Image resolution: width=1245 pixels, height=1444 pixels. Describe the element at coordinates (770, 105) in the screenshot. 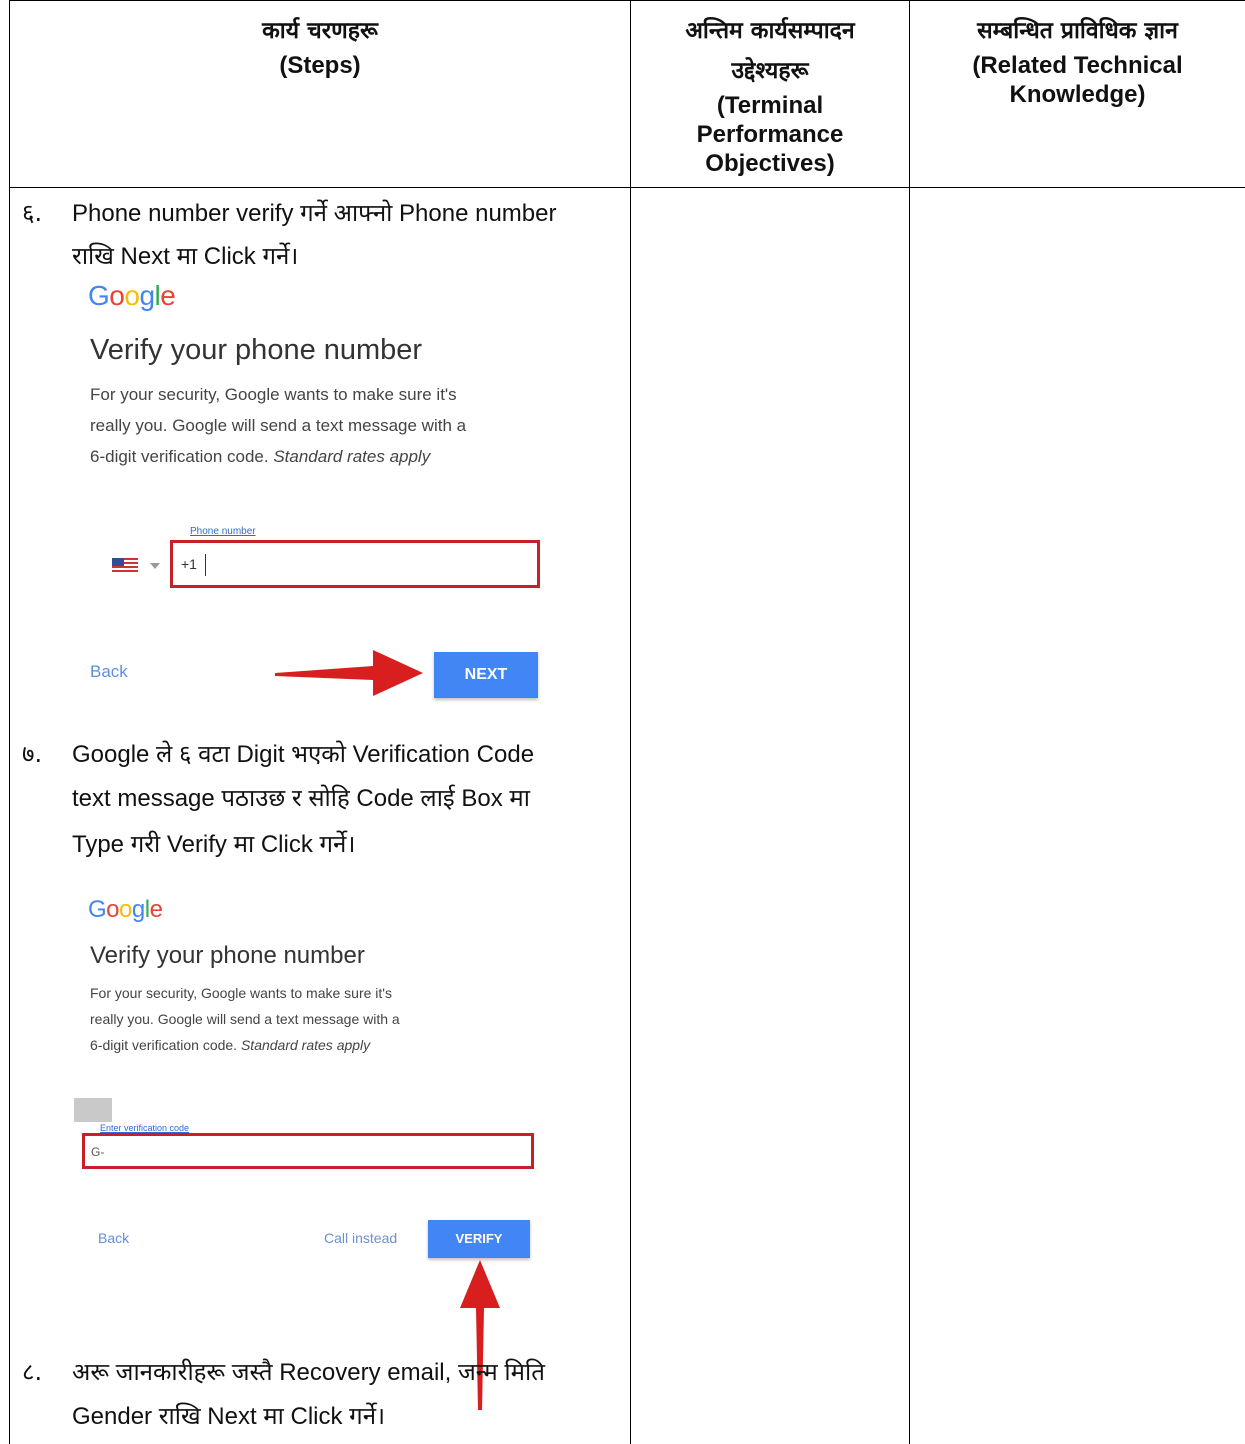

I see `header-objectives-en-1: (Terminal` at that location.